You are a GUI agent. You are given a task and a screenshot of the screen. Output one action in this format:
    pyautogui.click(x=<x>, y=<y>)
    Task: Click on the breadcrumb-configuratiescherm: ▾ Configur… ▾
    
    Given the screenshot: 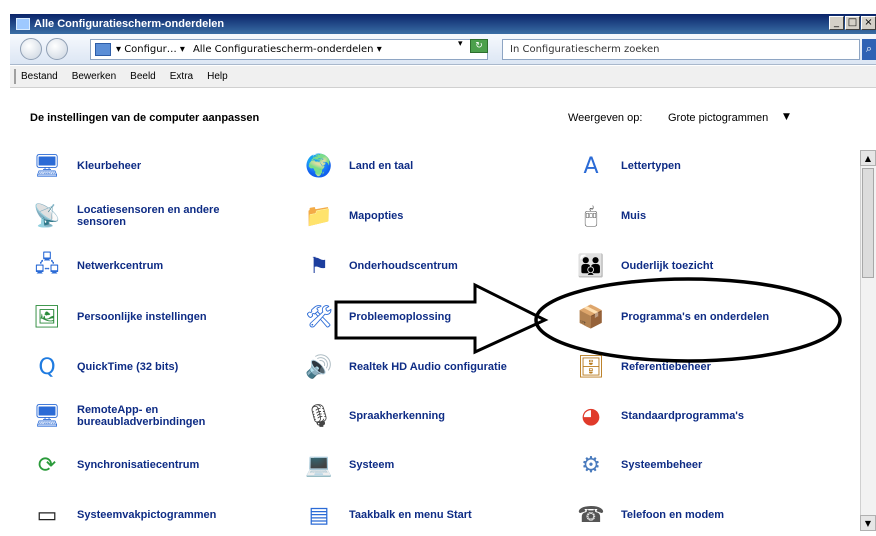 What is the action you would take?
    pyautogui.click(x=150, y=49)
    